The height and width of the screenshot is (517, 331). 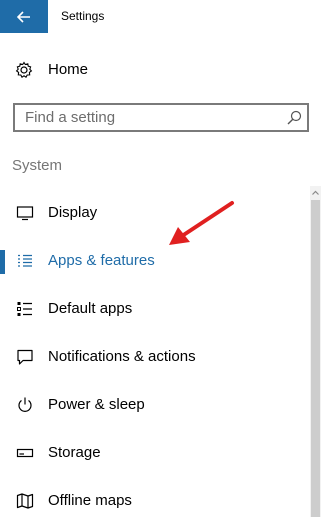 I want to click on nav-item-label: Storage, so click(x=74, y=452).